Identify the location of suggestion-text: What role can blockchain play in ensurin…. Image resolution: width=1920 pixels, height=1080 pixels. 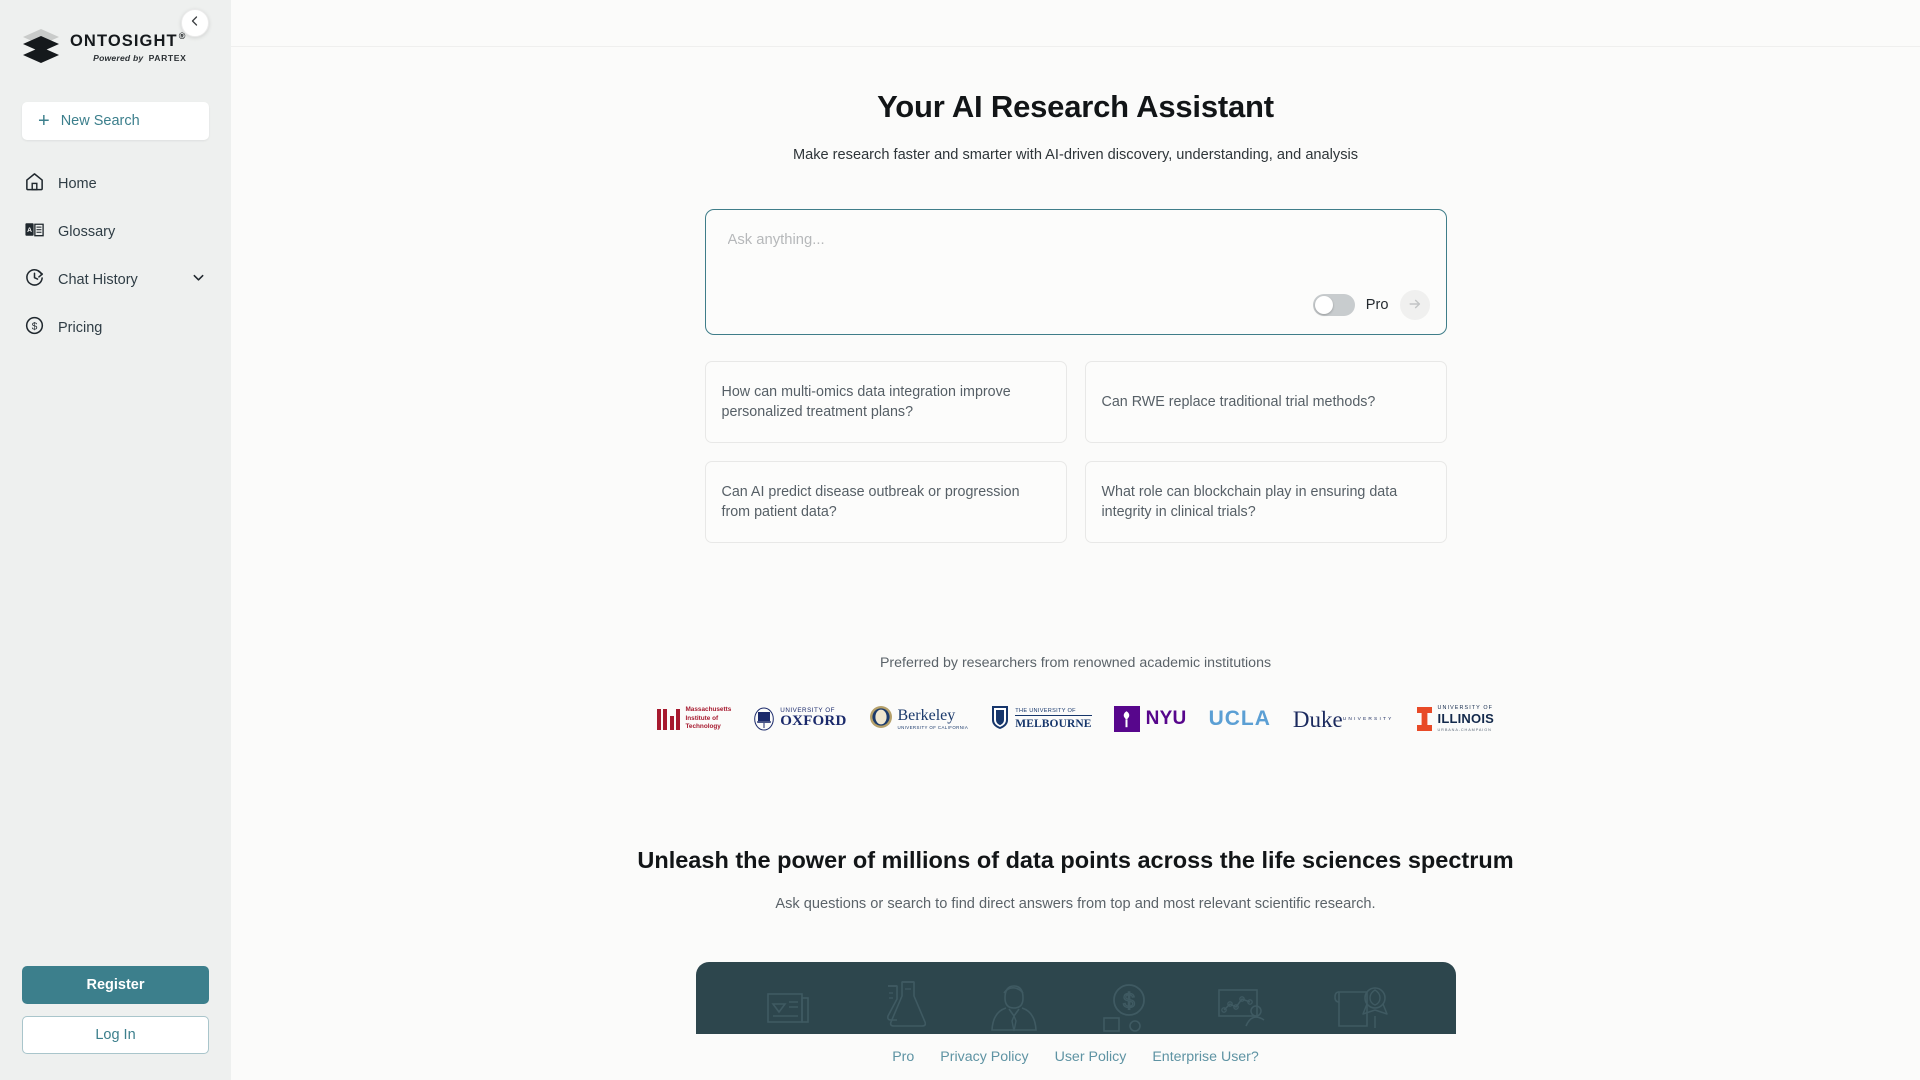
(1249, 501).